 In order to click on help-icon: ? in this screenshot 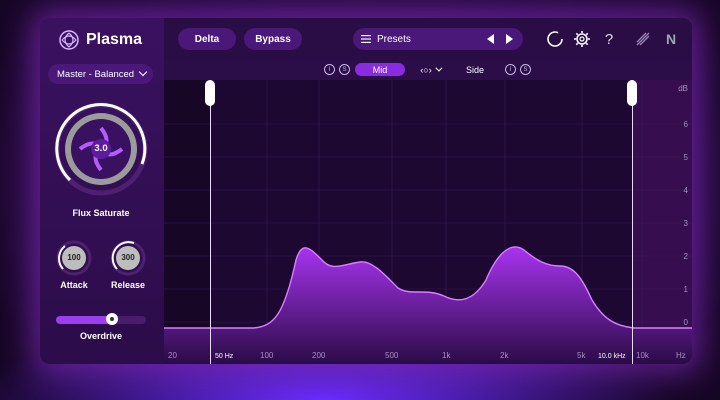, I will do `click(609, 39)`.